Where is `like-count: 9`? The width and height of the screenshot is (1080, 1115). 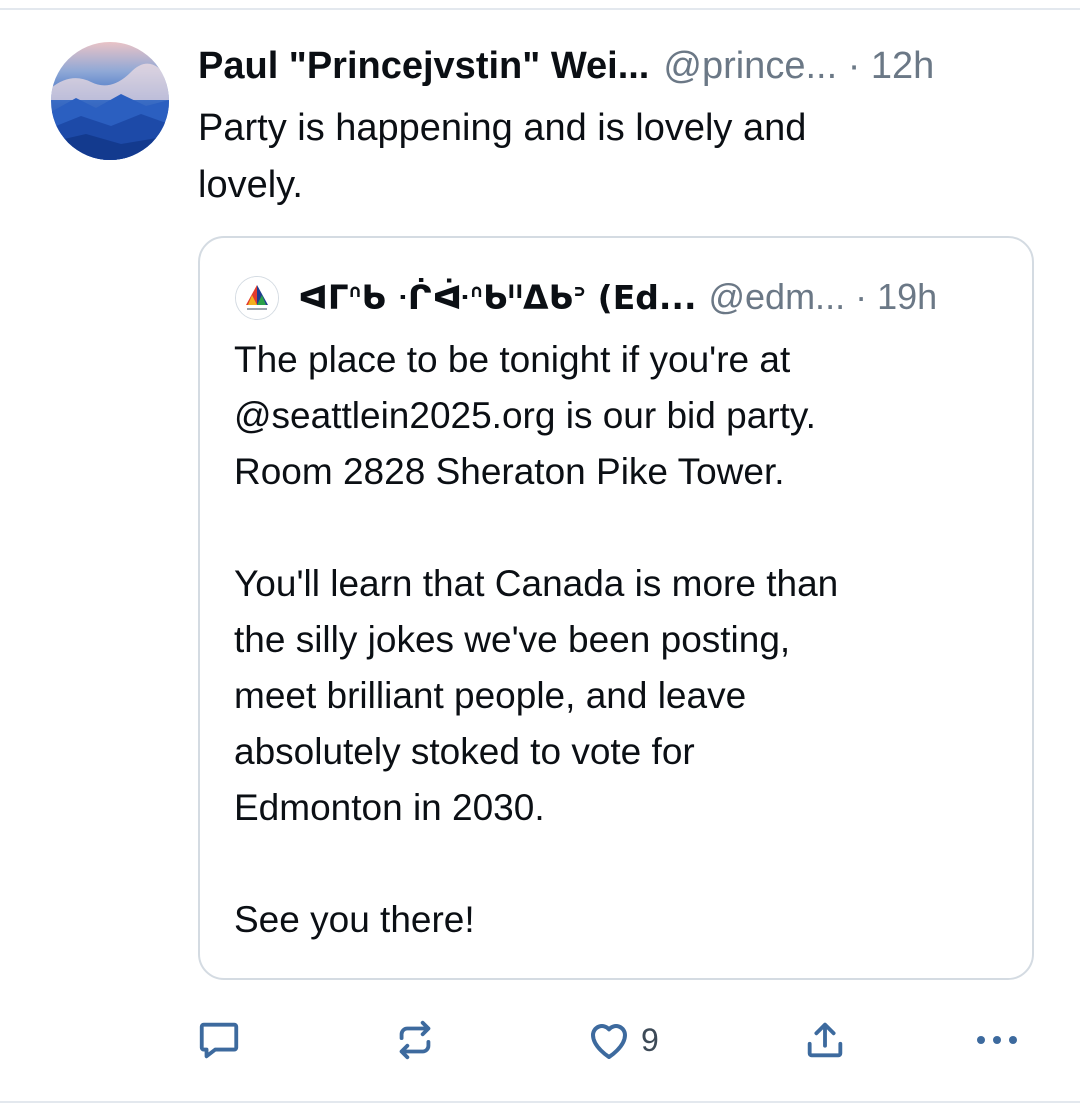
like-count: 9 is located at coordinates (650, 1039).